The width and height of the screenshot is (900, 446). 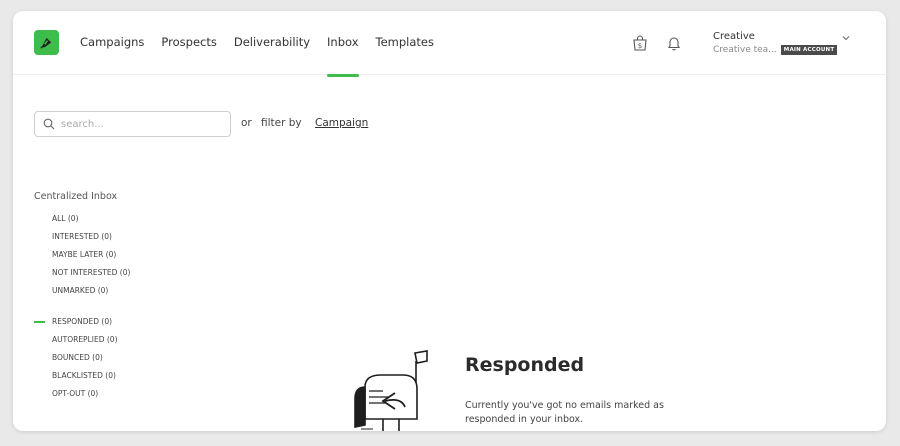 I want to click on campaign-filter-link: Campaign, so click(x=341, y=123).